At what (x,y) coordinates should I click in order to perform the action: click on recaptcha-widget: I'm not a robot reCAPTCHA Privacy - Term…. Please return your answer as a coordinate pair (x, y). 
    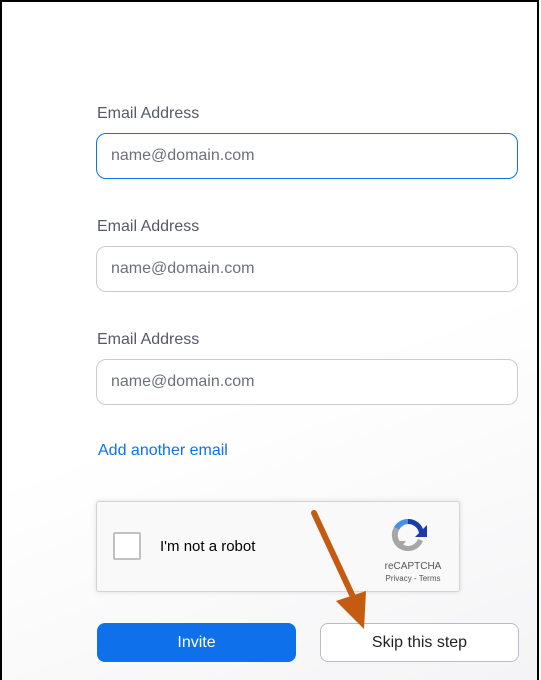
    Looking at the image, I should click on (278, 546).